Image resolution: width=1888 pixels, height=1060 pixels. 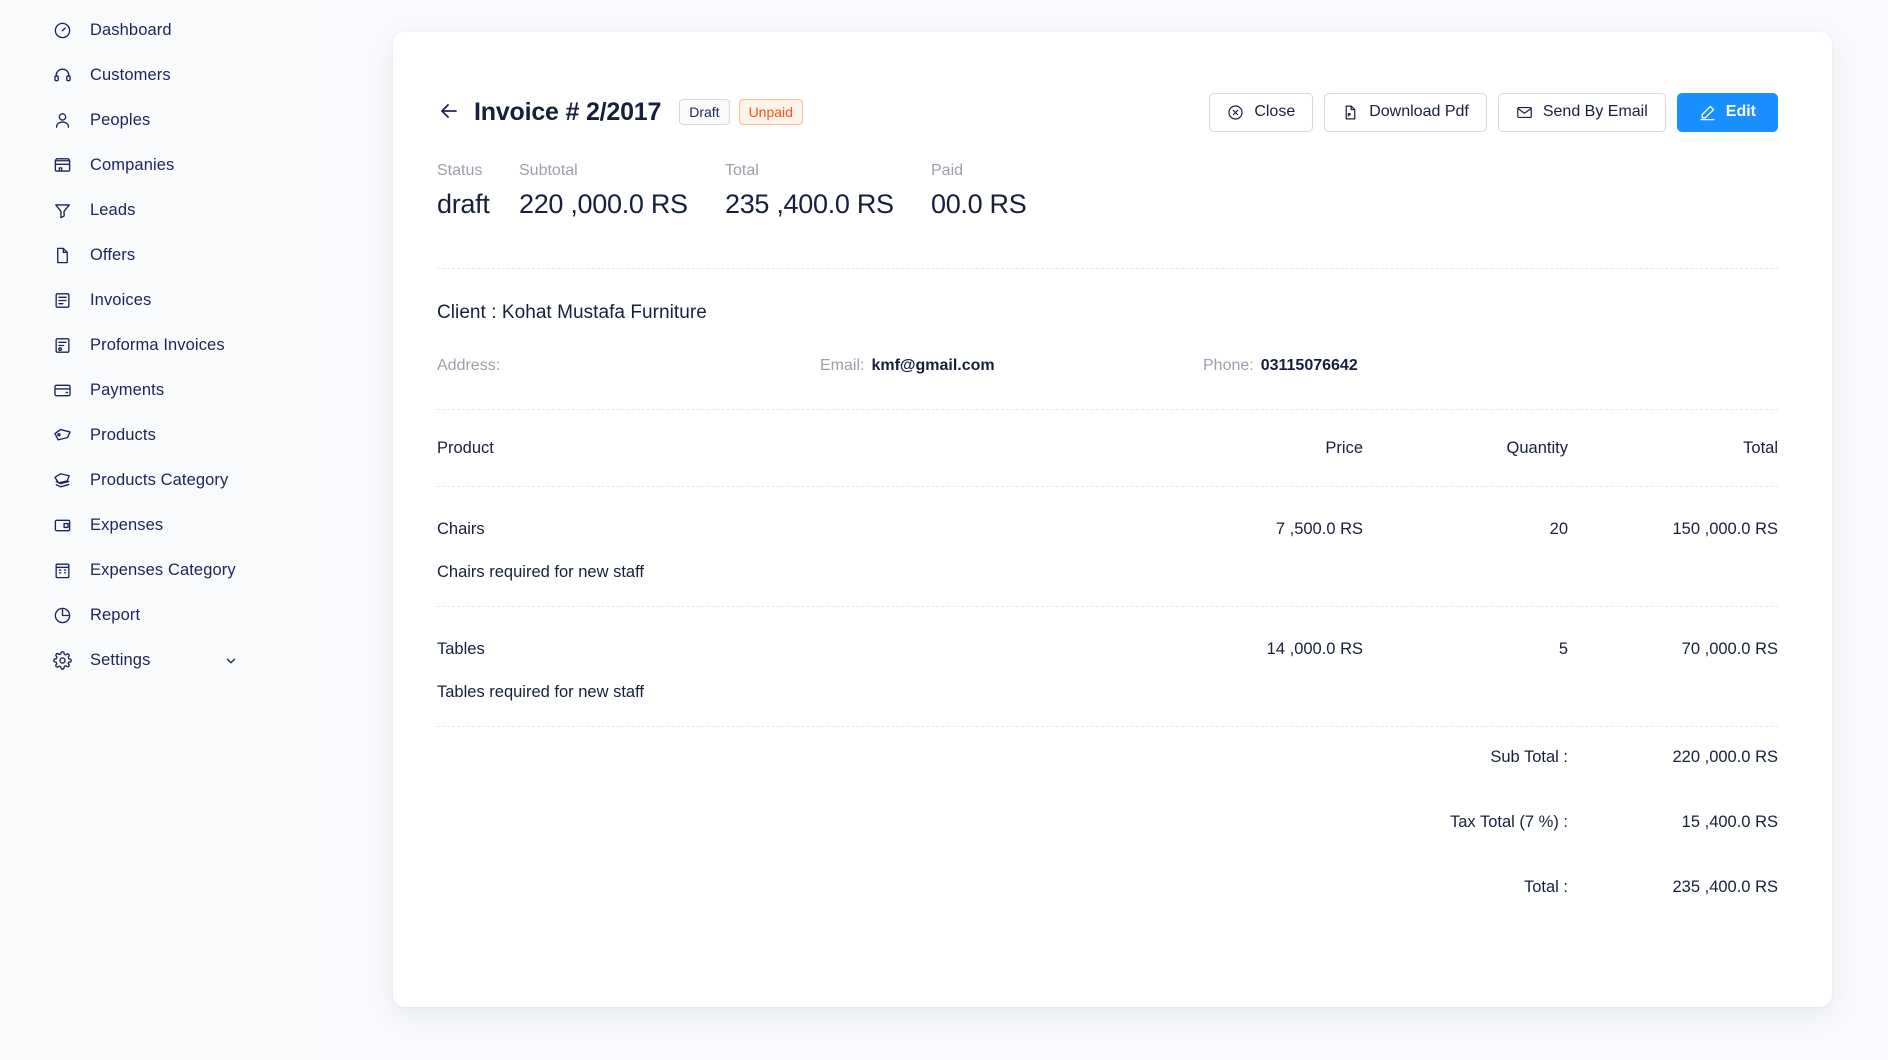 I want to click on download-pdf-button: Download Pdf, so click(x=1405, y=112).